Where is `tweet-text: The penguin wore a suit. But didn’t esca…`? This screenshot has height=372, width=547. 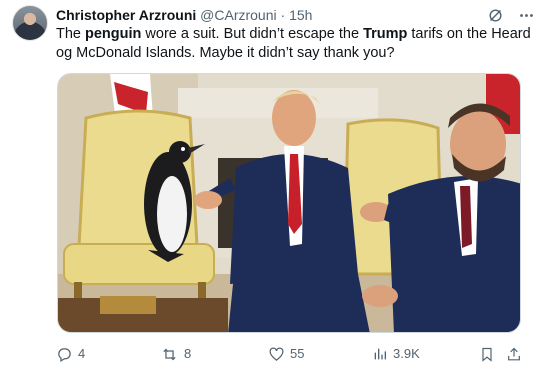 tweet-text: The penguin wore a suit. But didn’t esca… is located at coordinates (293, 43).